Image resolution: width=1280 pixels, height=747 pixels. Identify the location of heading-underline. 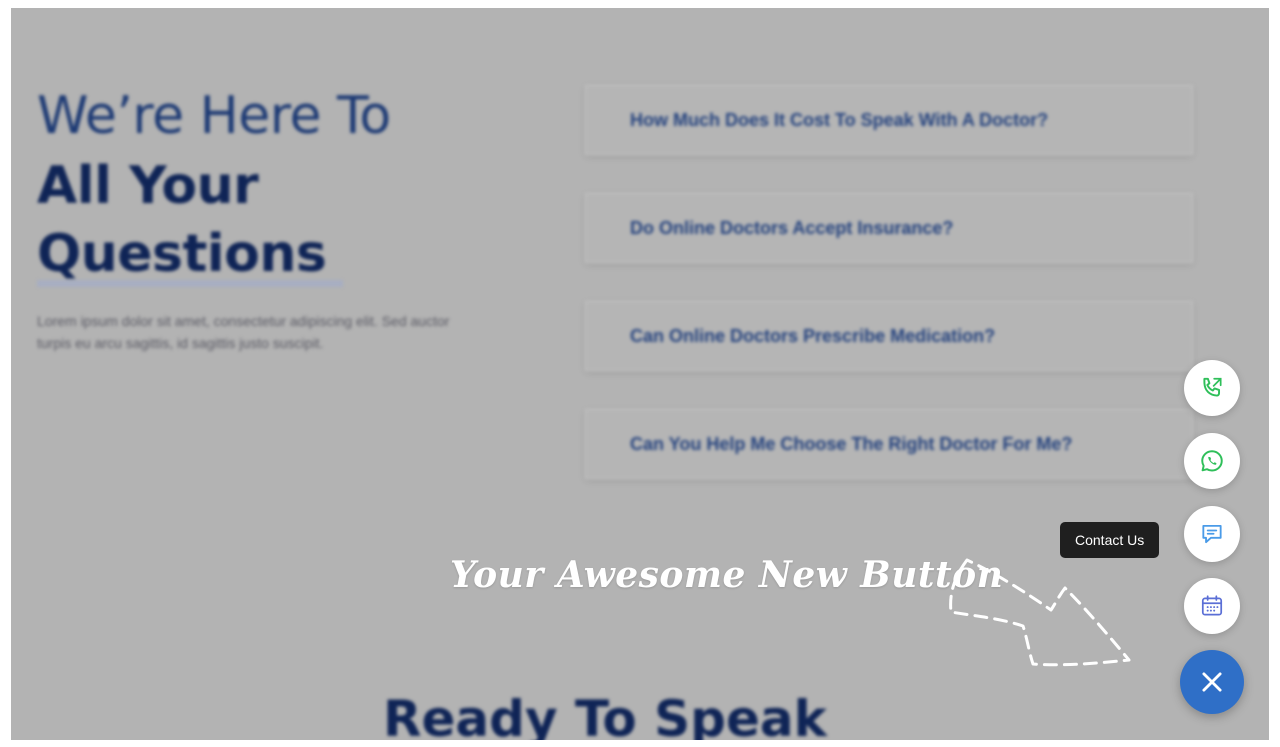
(190, 283).